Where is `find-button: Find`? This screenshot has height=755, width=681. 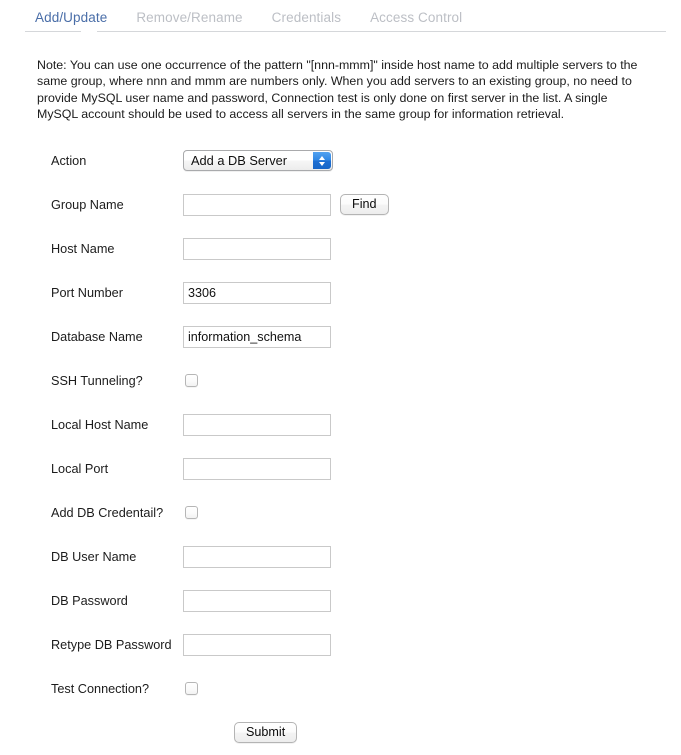 find-button: Find is located at coordinates (364, 205).